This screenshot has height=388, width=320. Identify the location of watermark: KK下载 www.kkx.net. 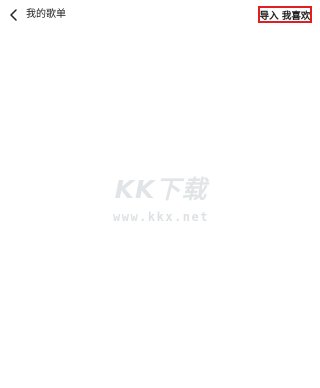
(161, 220).